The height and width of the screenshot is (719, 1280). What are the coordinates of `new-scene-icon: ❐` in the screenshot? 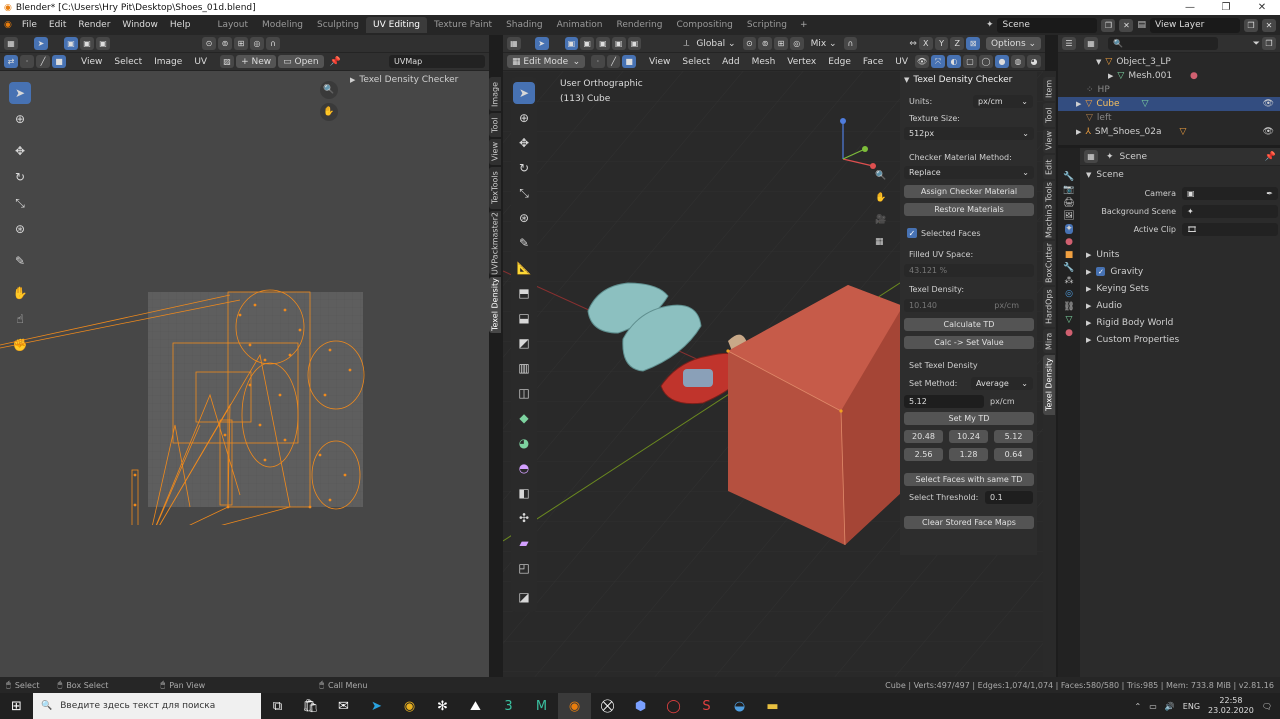 It's located at (1108, 25).